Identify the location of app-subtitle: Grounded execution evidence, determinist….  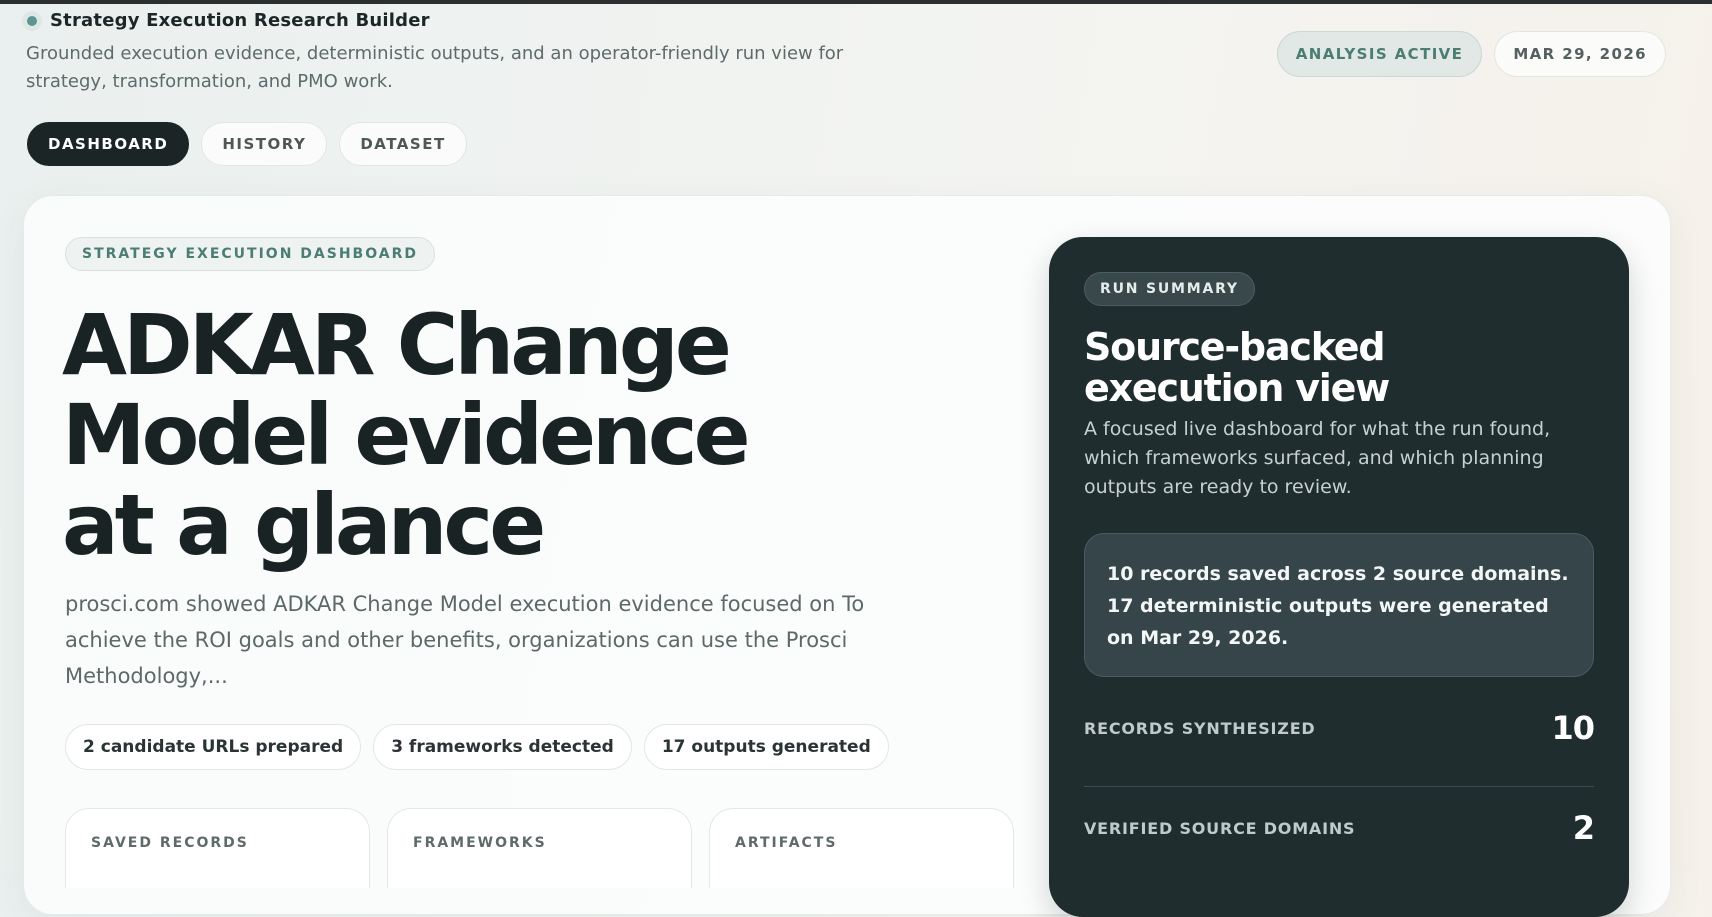
(435, 67).